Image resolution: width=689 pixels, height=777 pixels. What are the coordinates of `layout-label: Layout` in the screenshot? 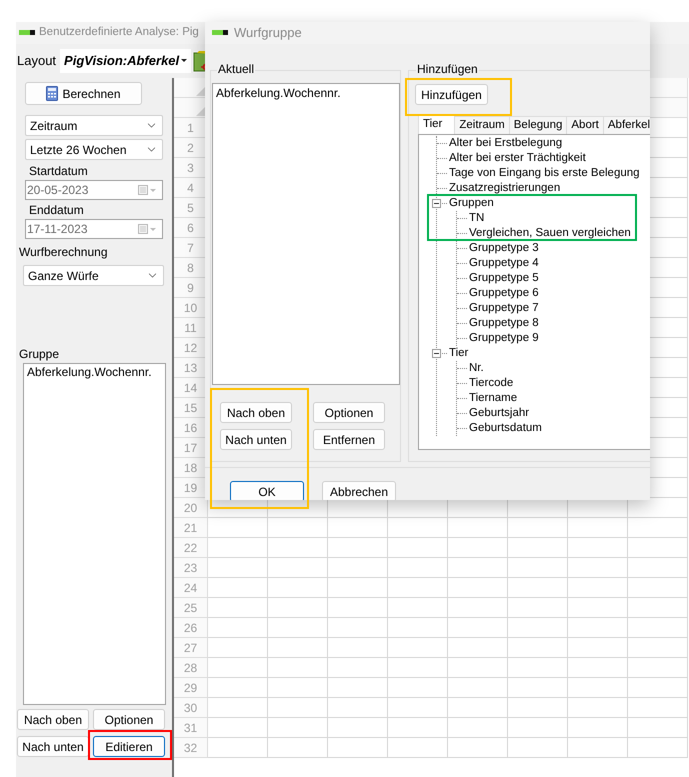 It's located at (36, 61).